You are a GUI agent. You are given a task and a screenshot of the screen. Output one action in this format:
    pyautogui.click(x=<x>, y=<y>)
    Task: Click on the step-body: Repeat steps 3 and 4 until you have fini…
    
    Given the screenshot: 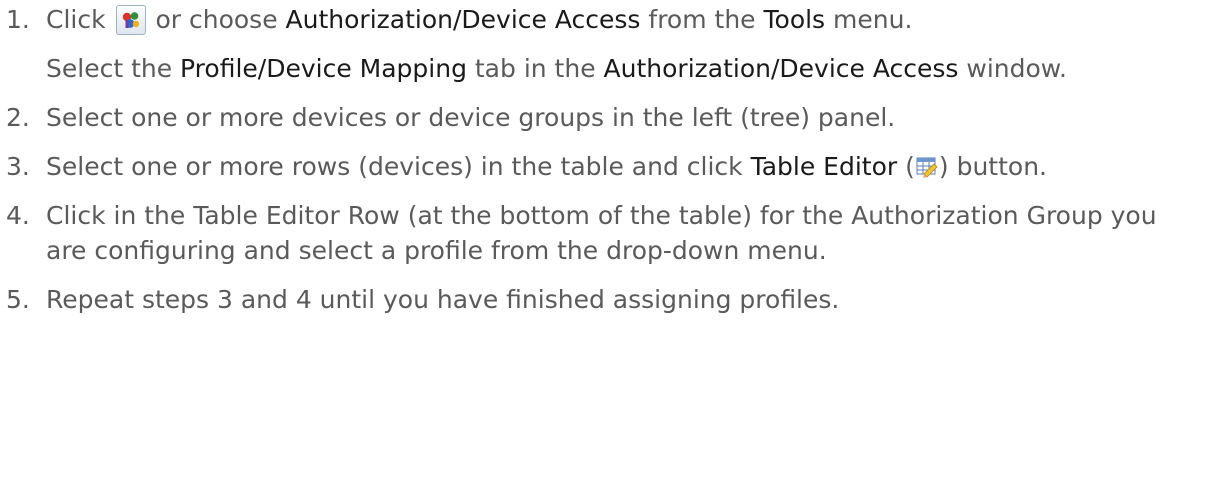 What is the action you would take?
    pyautogui.click(x=621, y=299)
    